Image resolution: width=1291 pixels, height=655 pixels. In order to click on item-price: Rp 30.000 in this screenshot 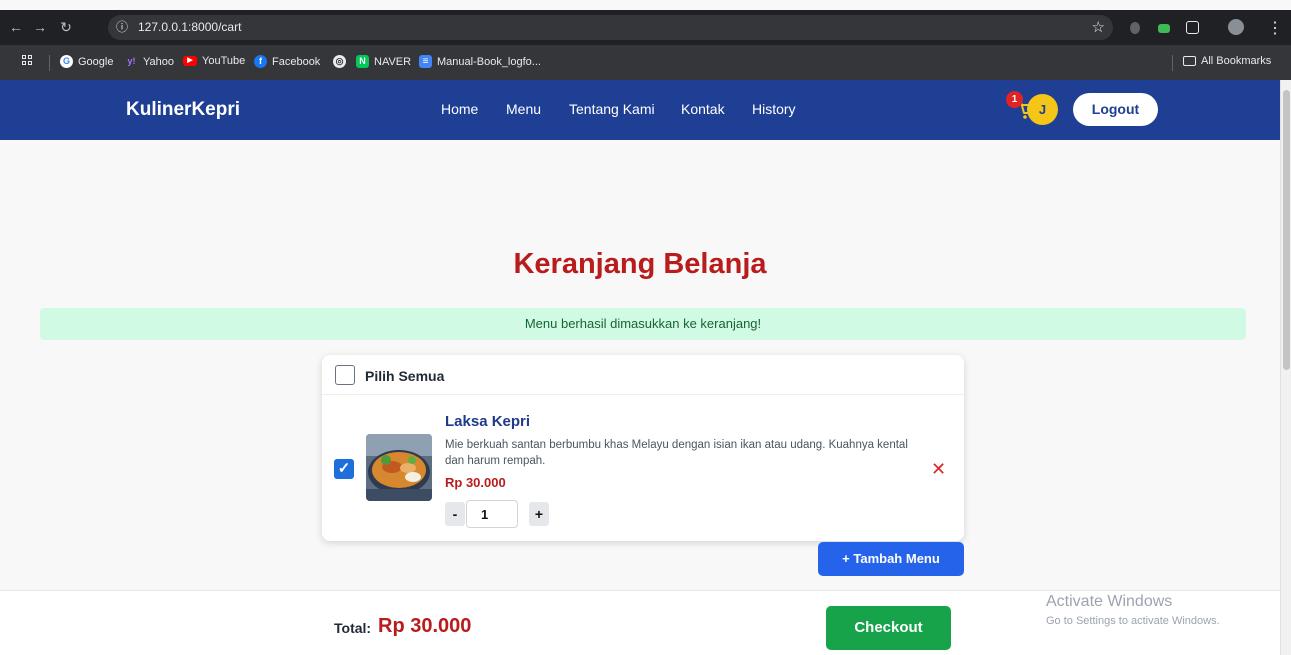, I will do `click(475, 482)`.